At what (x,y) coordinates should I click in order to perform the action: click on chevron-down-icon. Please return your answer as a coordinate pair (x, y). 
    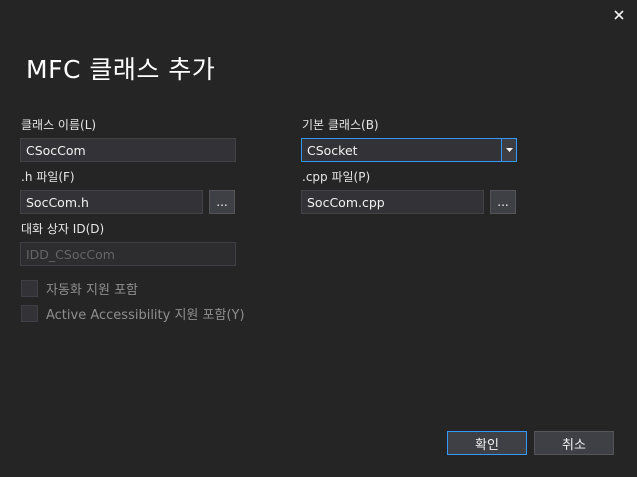
    Looking at the image, I should click on (509, 150).